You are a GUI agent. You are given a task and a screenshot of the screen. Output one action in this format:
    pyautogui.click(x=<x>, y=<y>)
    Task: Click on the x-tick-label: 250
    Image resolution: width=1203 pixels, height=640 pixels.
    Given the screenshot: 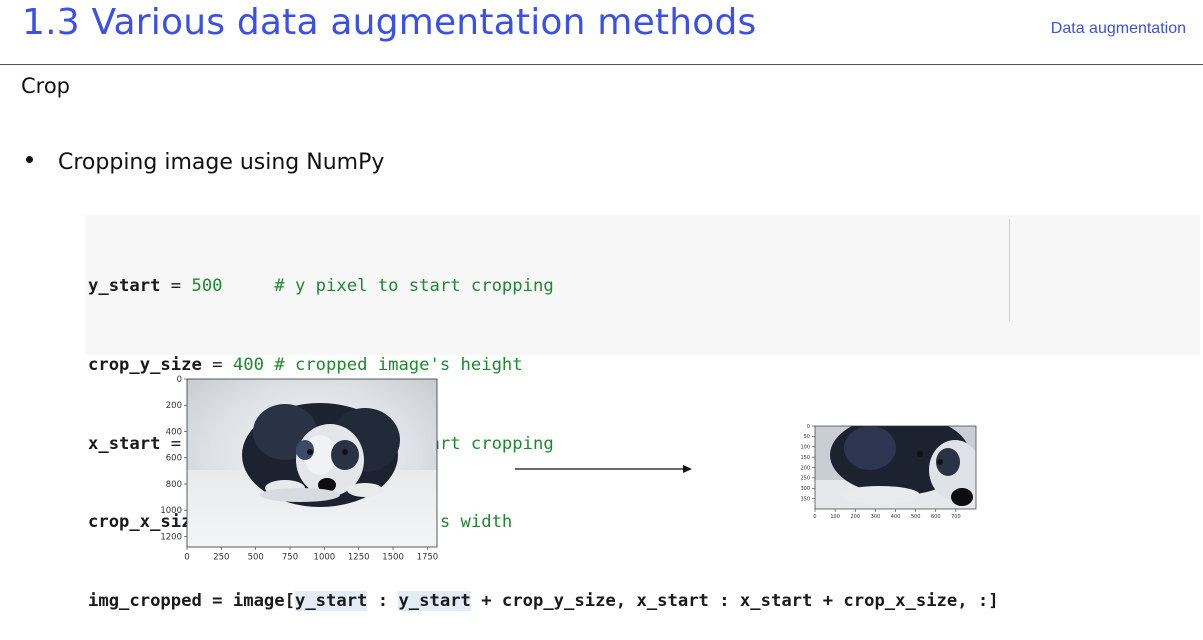 What is the action you would take?
    pyautogui.click(x=221, y=558)
    